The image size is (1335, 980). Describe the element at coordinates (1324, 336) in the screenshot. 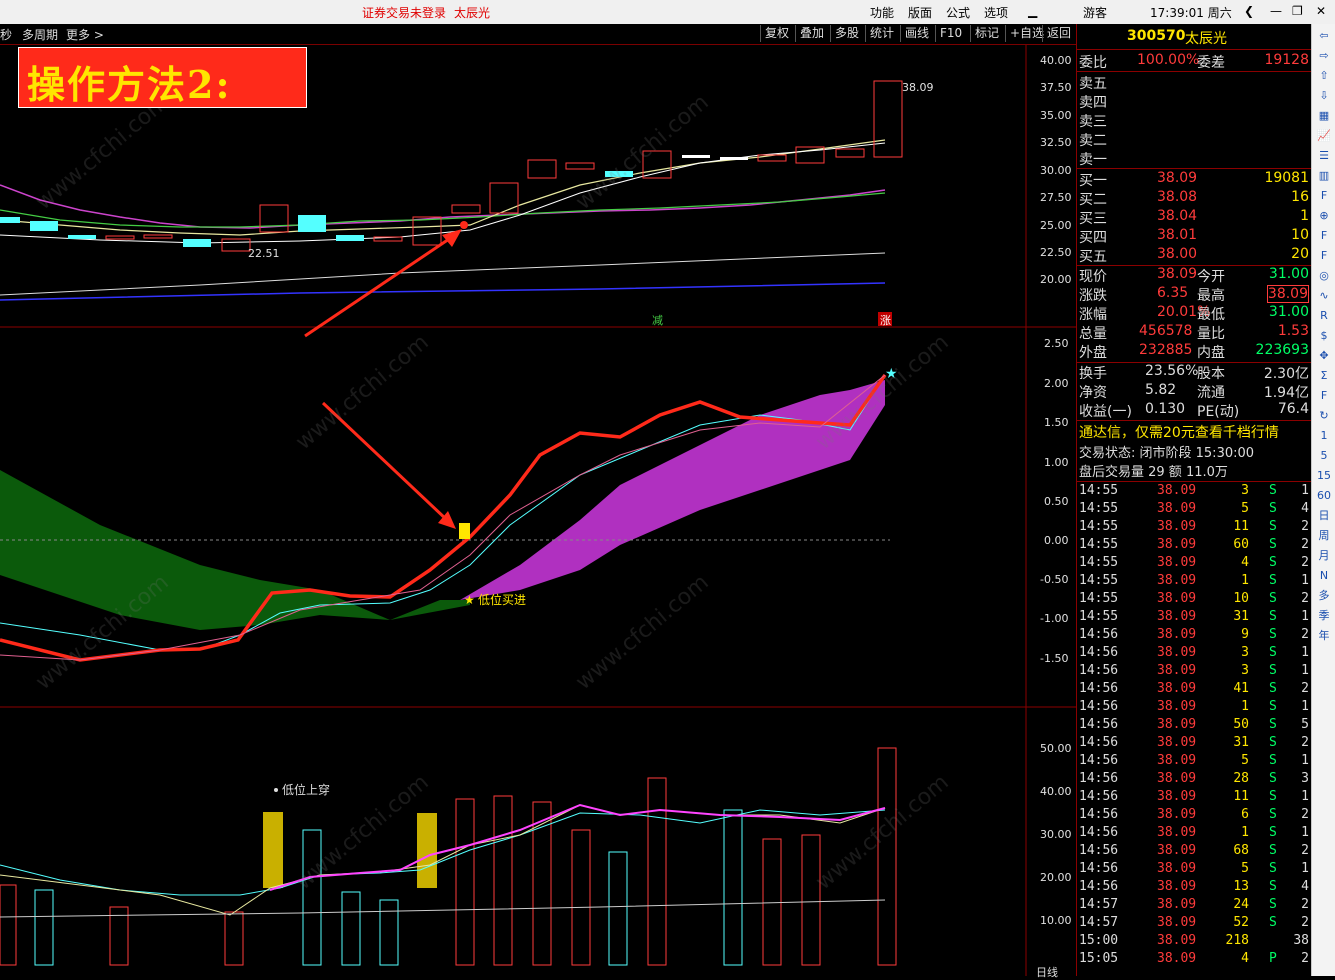

I see `money-icon: $` at that location.